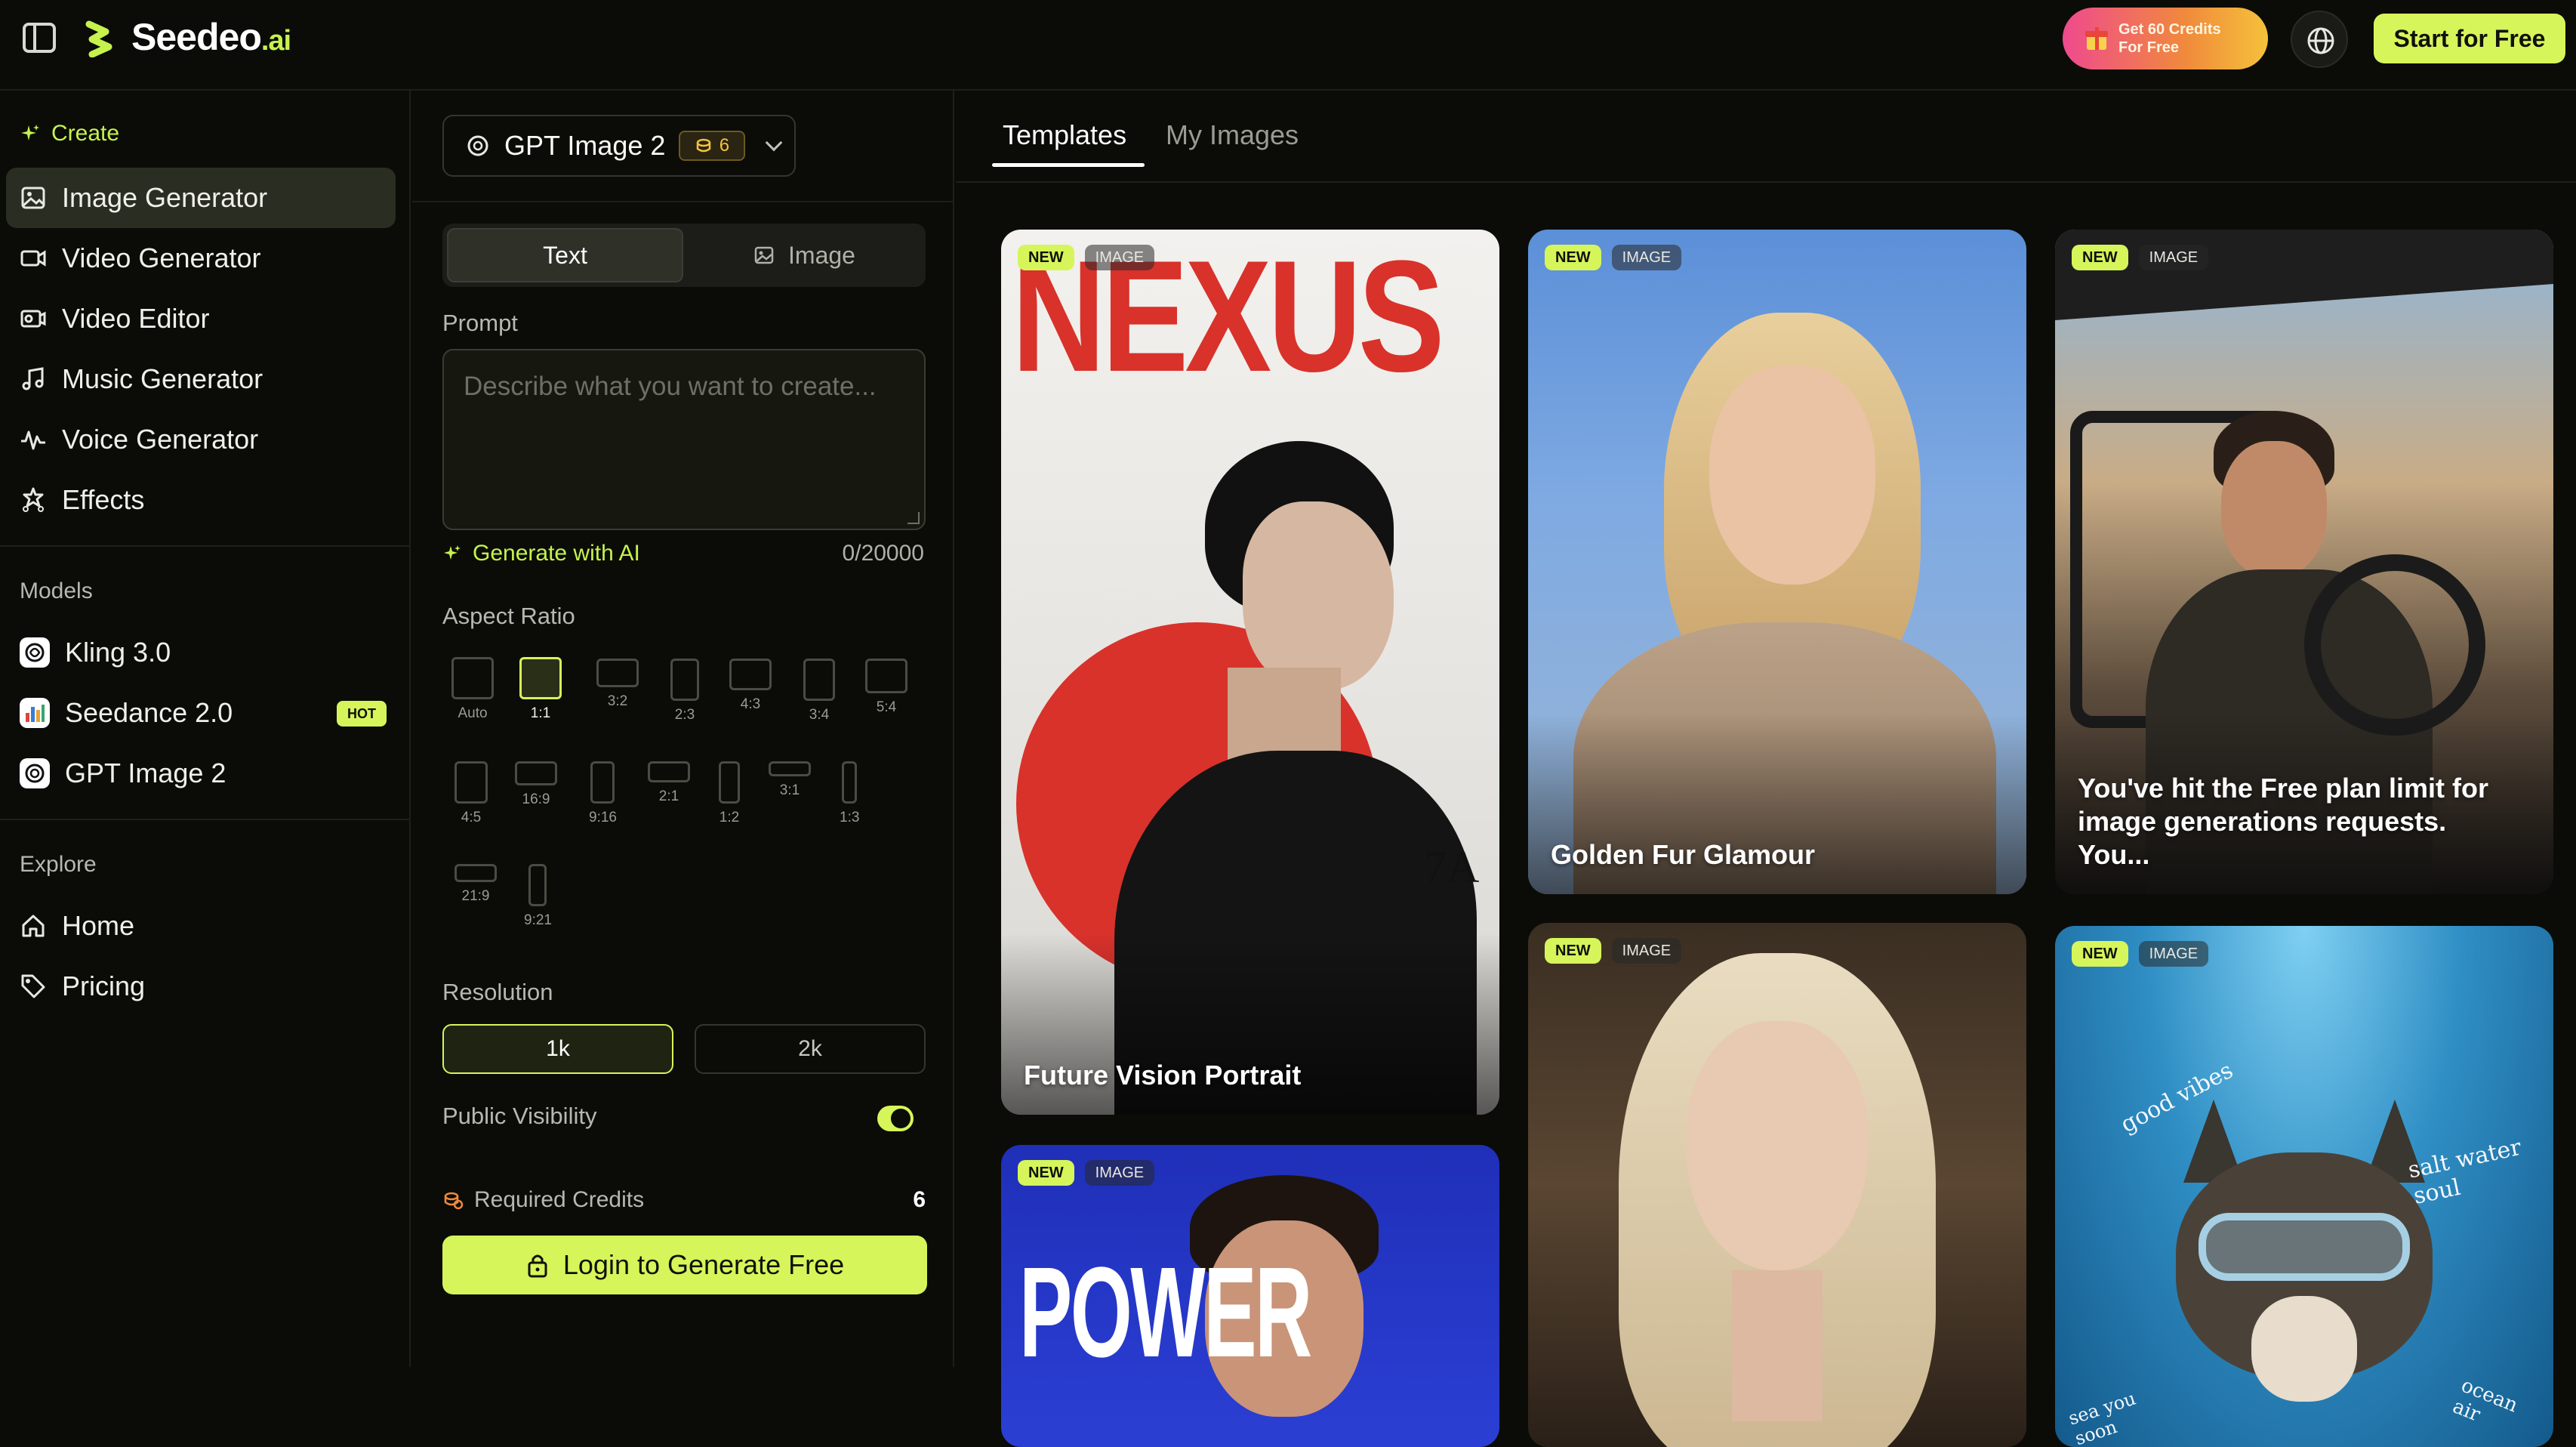 This screenshot has height=1447, width=2576. I want to click on prompt-label: Prompt, so click(480, 323).